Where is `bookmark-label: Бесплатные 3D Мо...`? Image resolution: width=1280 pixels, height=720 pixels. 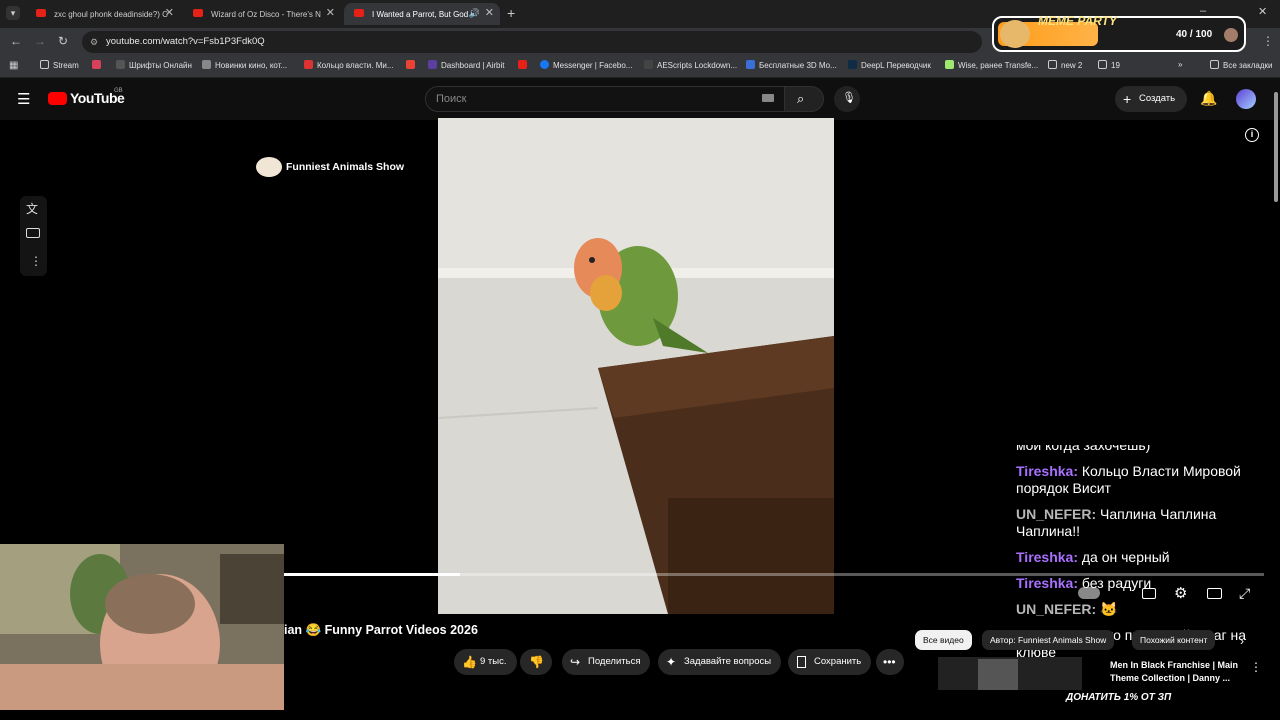 bookmark-label: Бесплатные 3D Мо... is located at coordinates (798, 65).